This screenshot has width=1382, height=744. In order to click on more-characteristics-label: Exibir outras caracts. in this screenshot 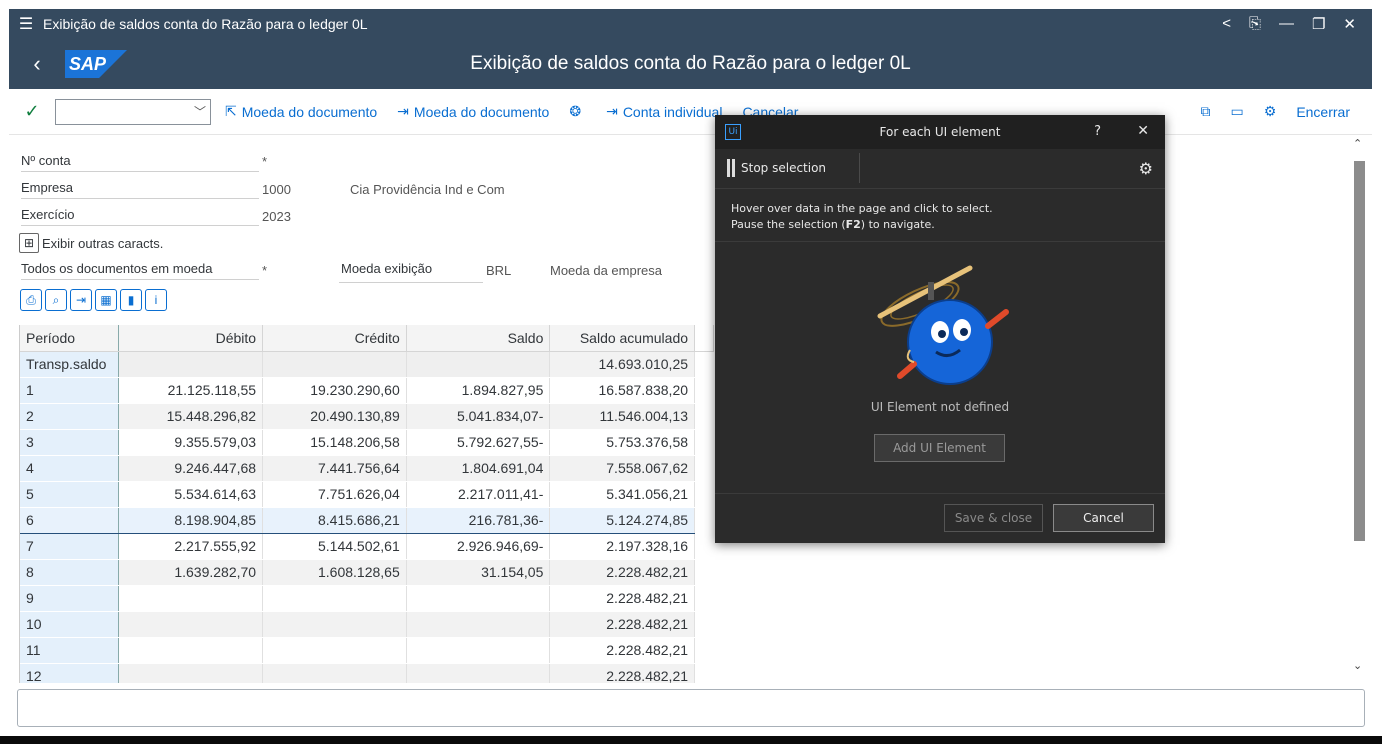, I will do `click(103, 243)`.